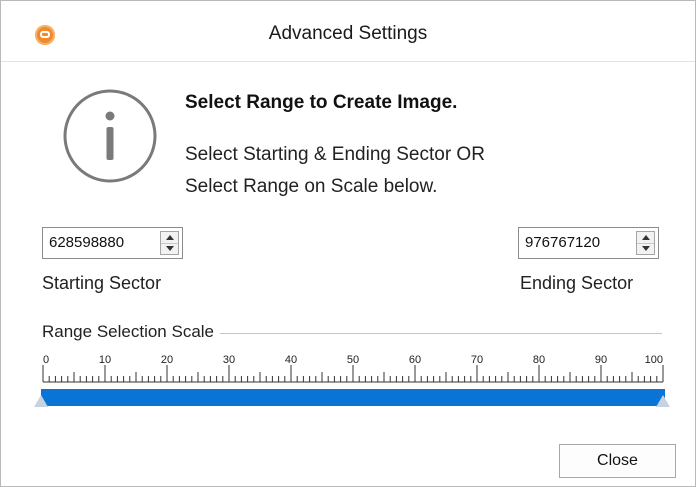 The height and width of the screenshot is (487, 696). Describe the element at coordinates (617, 461) in the screenshot. I see `close-button: Close` at that location.